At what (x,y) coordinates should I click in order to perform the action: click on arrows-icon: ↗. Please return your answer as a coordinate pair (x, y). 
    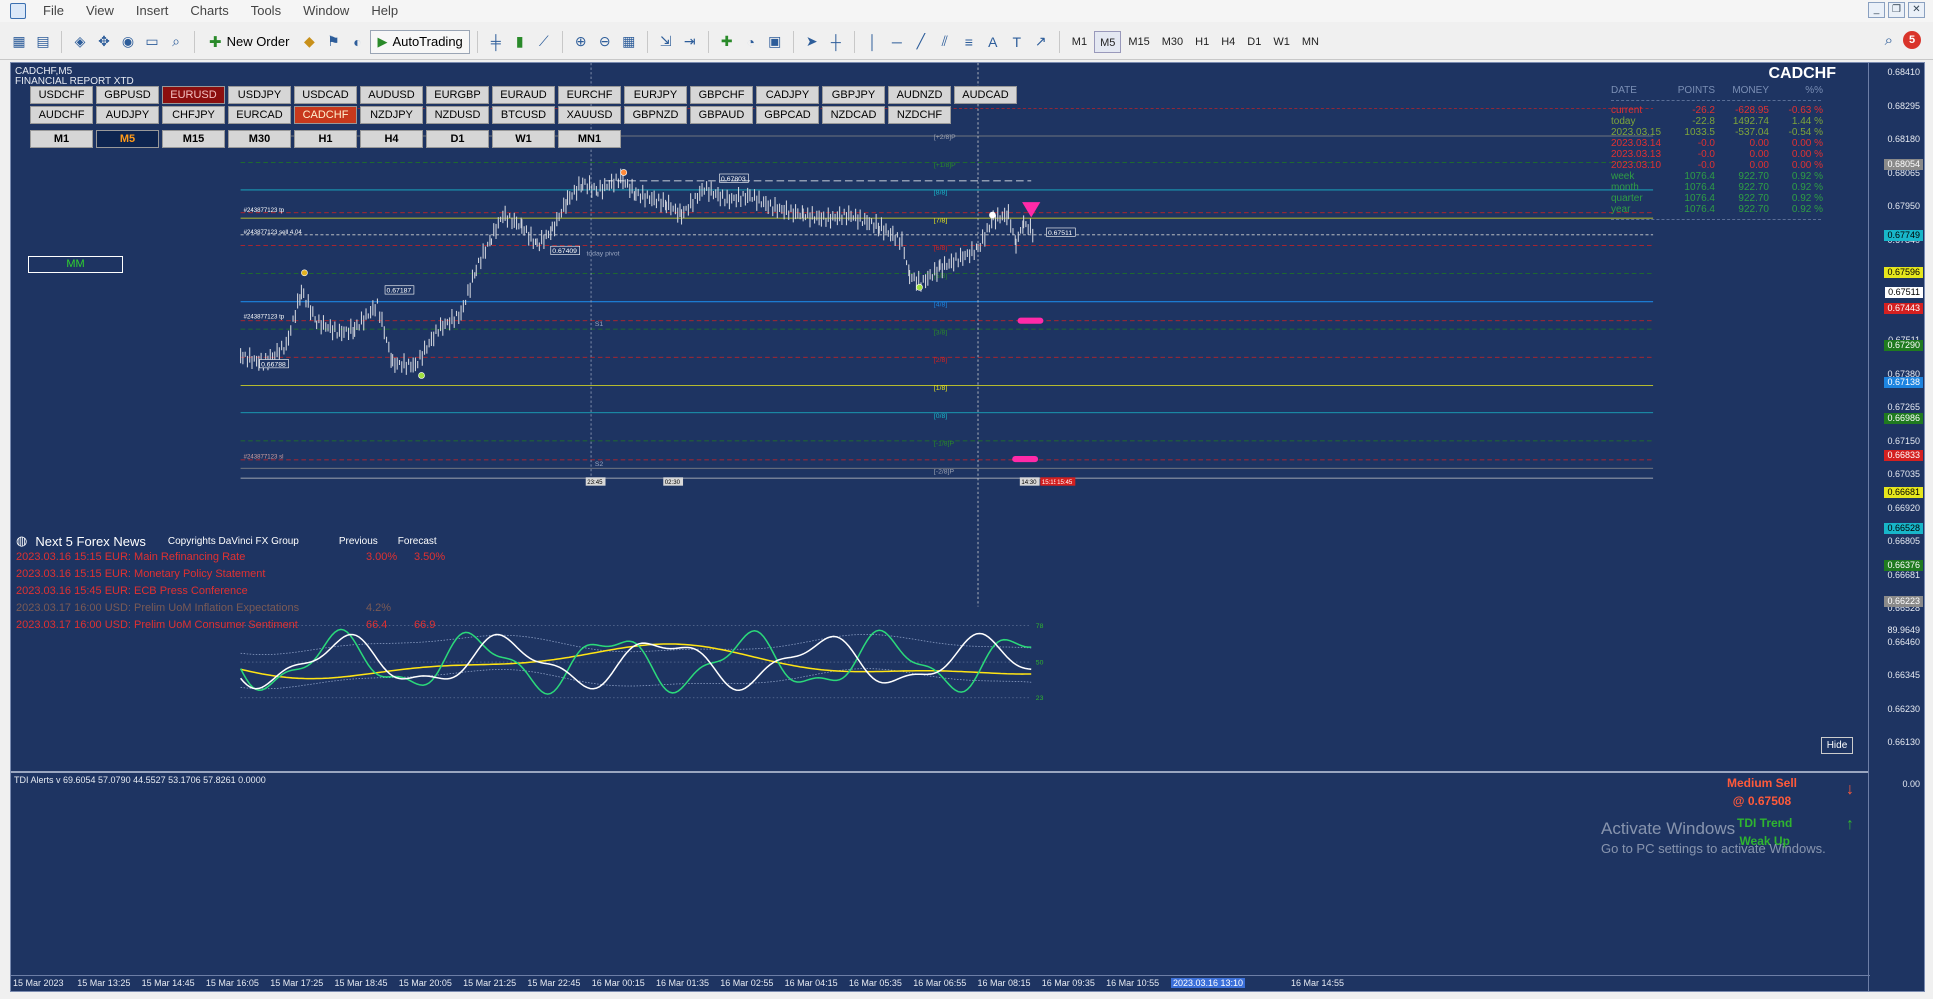
    Looking at the image, I should click on (1041, 42).